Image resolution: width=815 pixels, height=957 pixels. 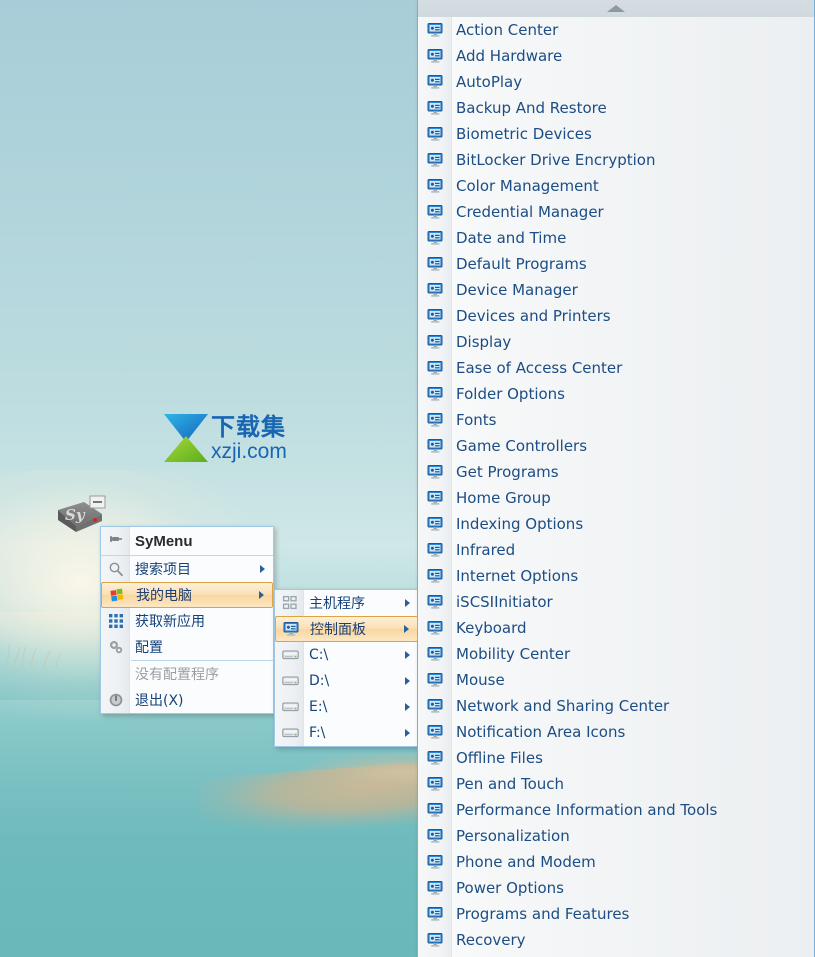 I want to click on menu-item-label: 搜索项目, so click(x=163, y=570).